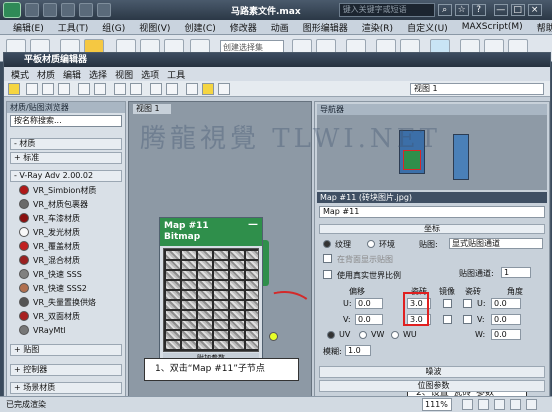 This screenshot has height=412, width=552. What do you see at coordinates (136, 89) in the screenshot?
I see `show-background-icon` at bounding box center [136, 89].